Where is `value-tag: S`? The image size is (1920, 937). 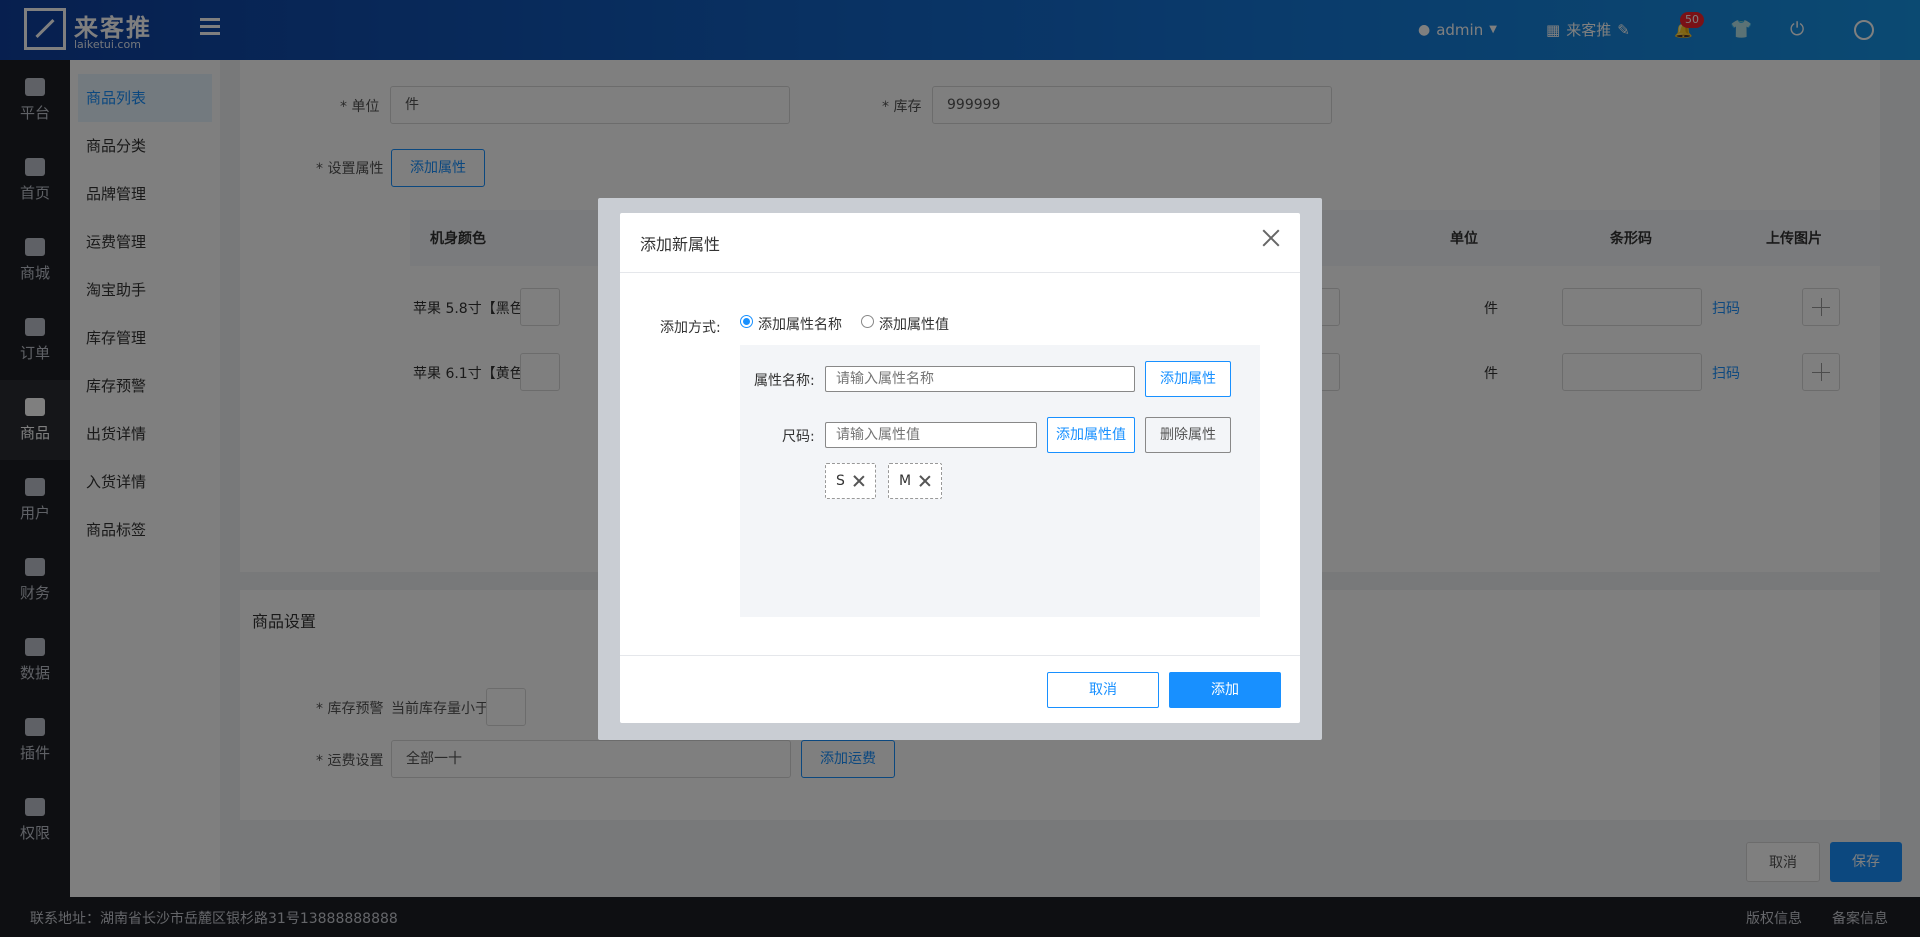
value-tag: S is located at coordinates (850, 481).